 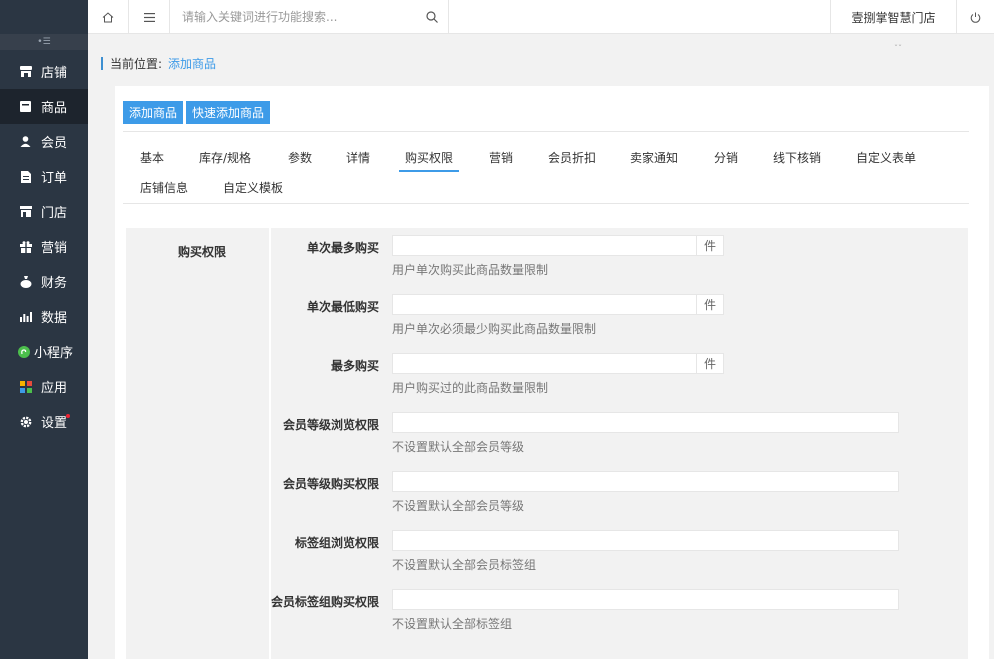 What do you see at coordinates (25, 281) in the screenshot?
I see `money-bag-icon` at bounding box center [25, 281].